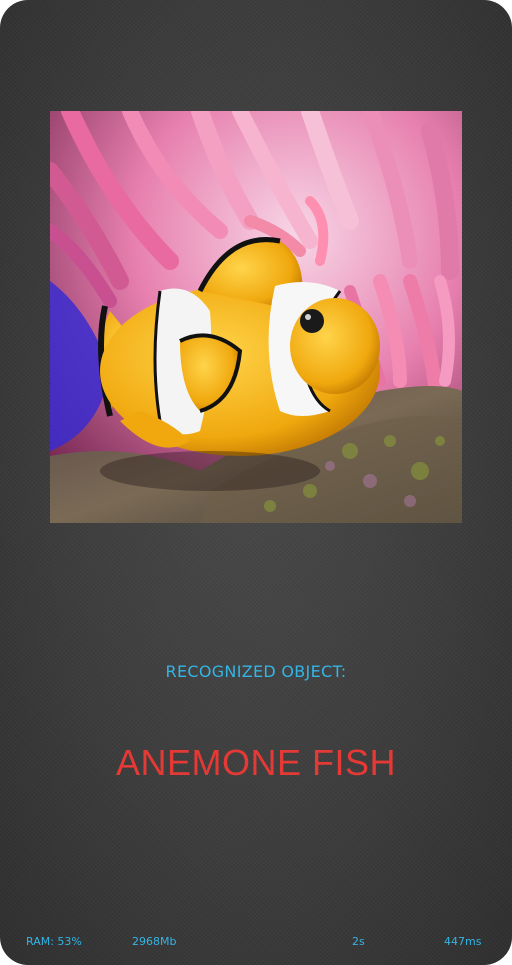 The width and height of the screenshot is (512, 965). What do you see at coordinates (463, 941) in the screenshot?
I see `inference-latency: 447ms` at bounding box center [463, 941].